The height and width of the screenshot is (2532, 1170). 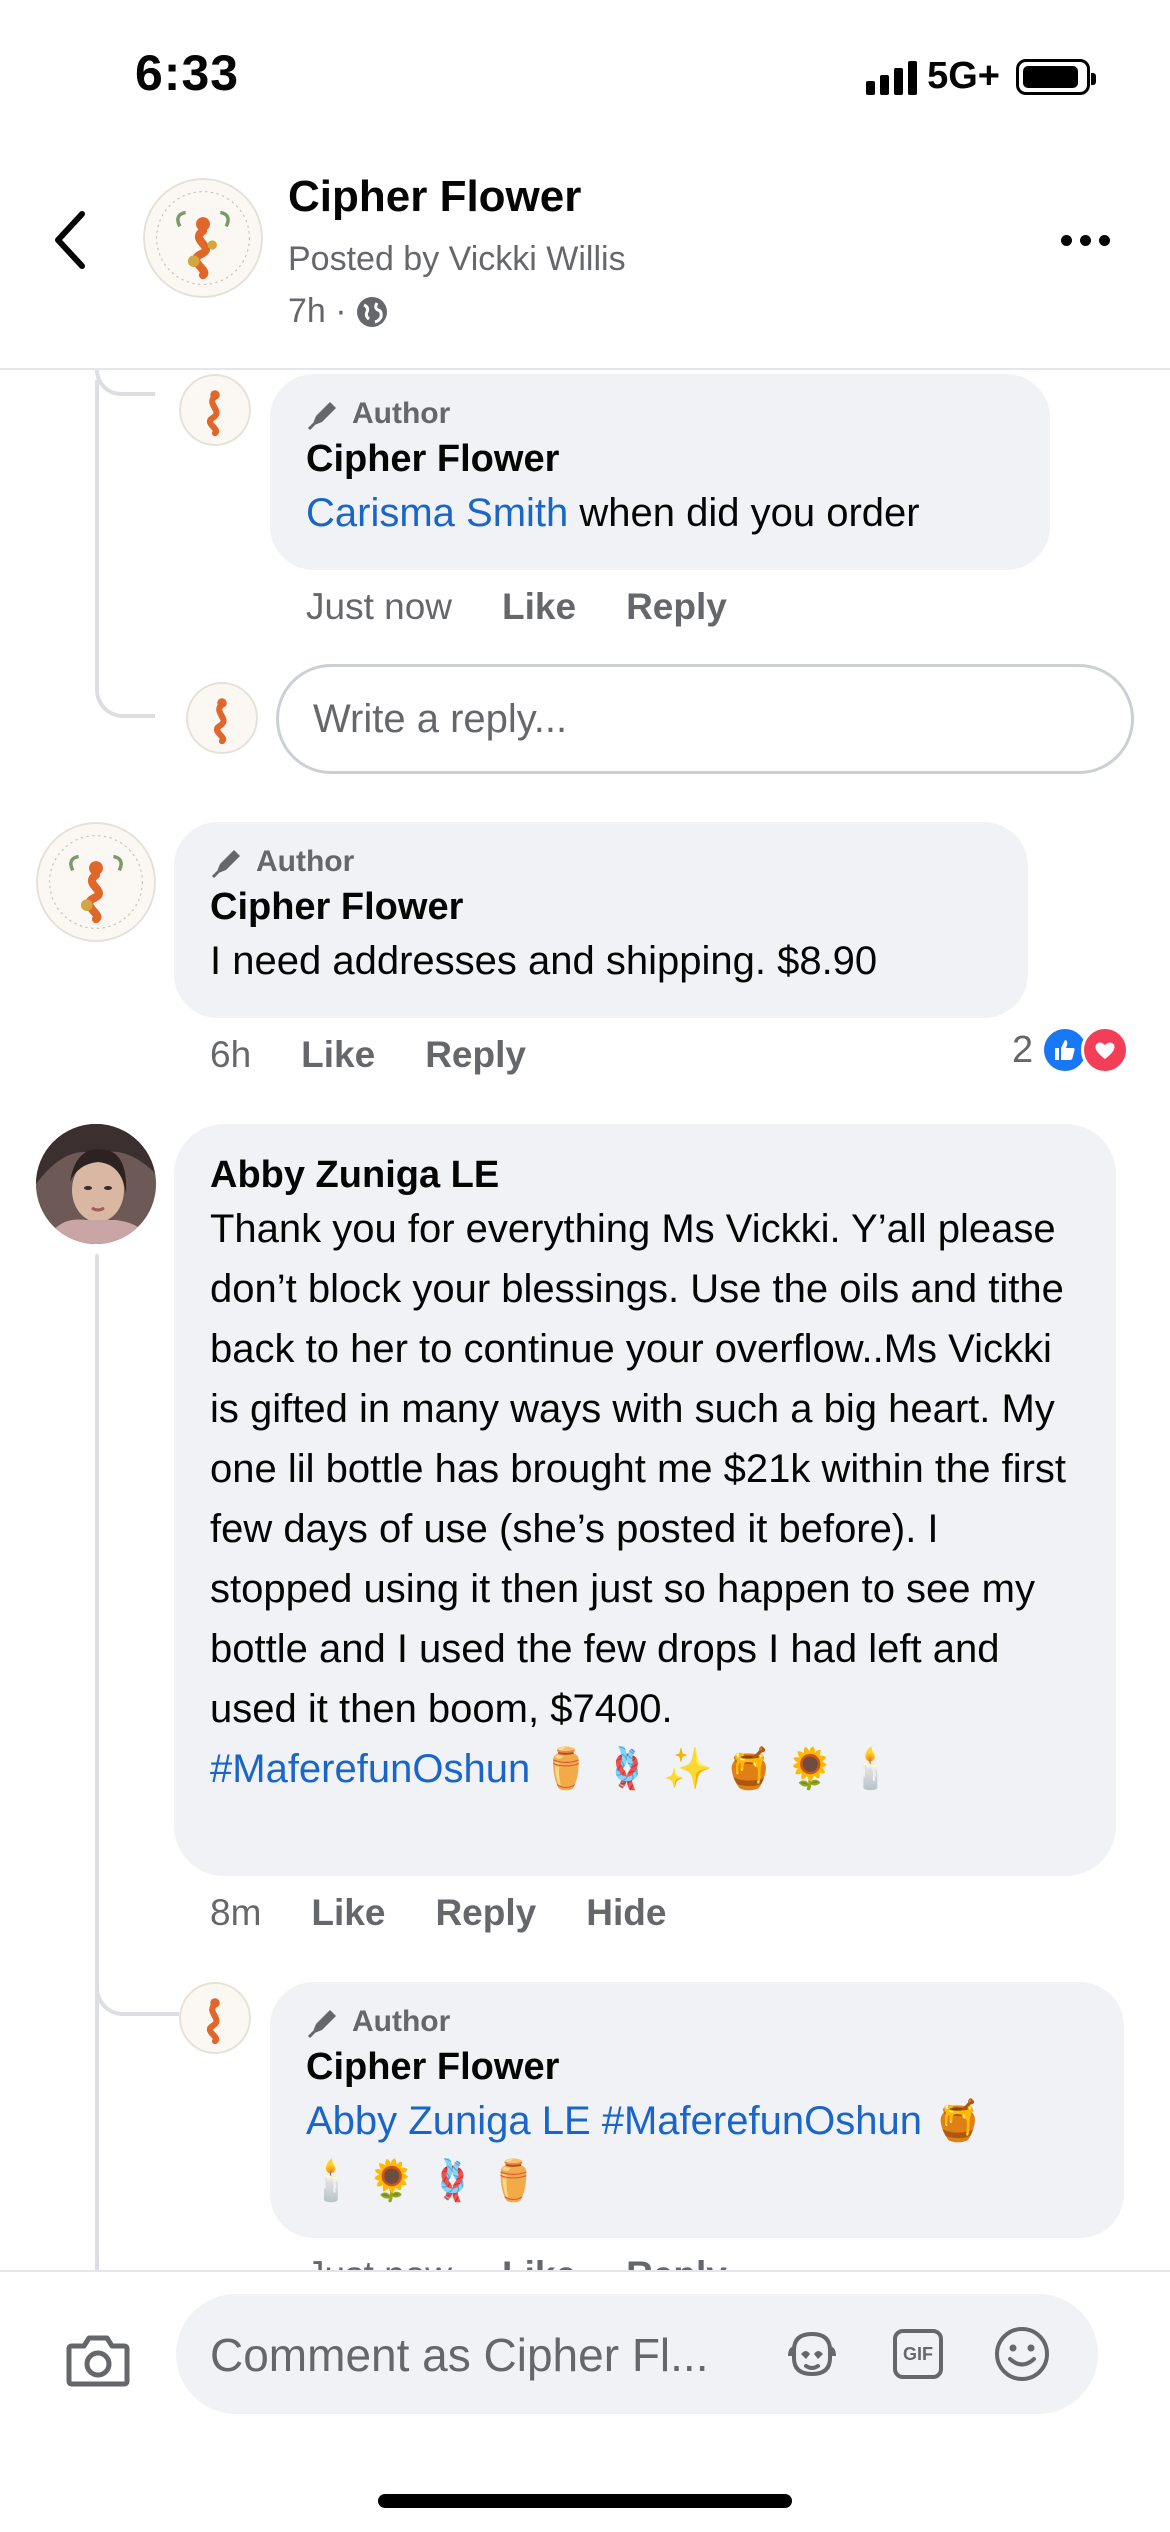 I want to click on comment-input: Comment as Cipher Fl... GIF, so click(x=637, y=2354).